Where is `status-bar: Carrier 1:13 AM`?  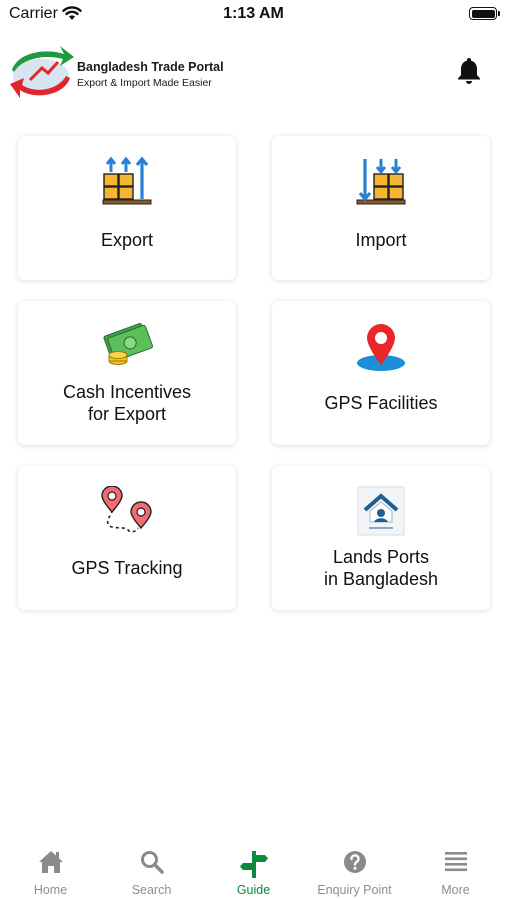
status-bar: Carrier 1:13 AM is located at coordinates (253, 15).